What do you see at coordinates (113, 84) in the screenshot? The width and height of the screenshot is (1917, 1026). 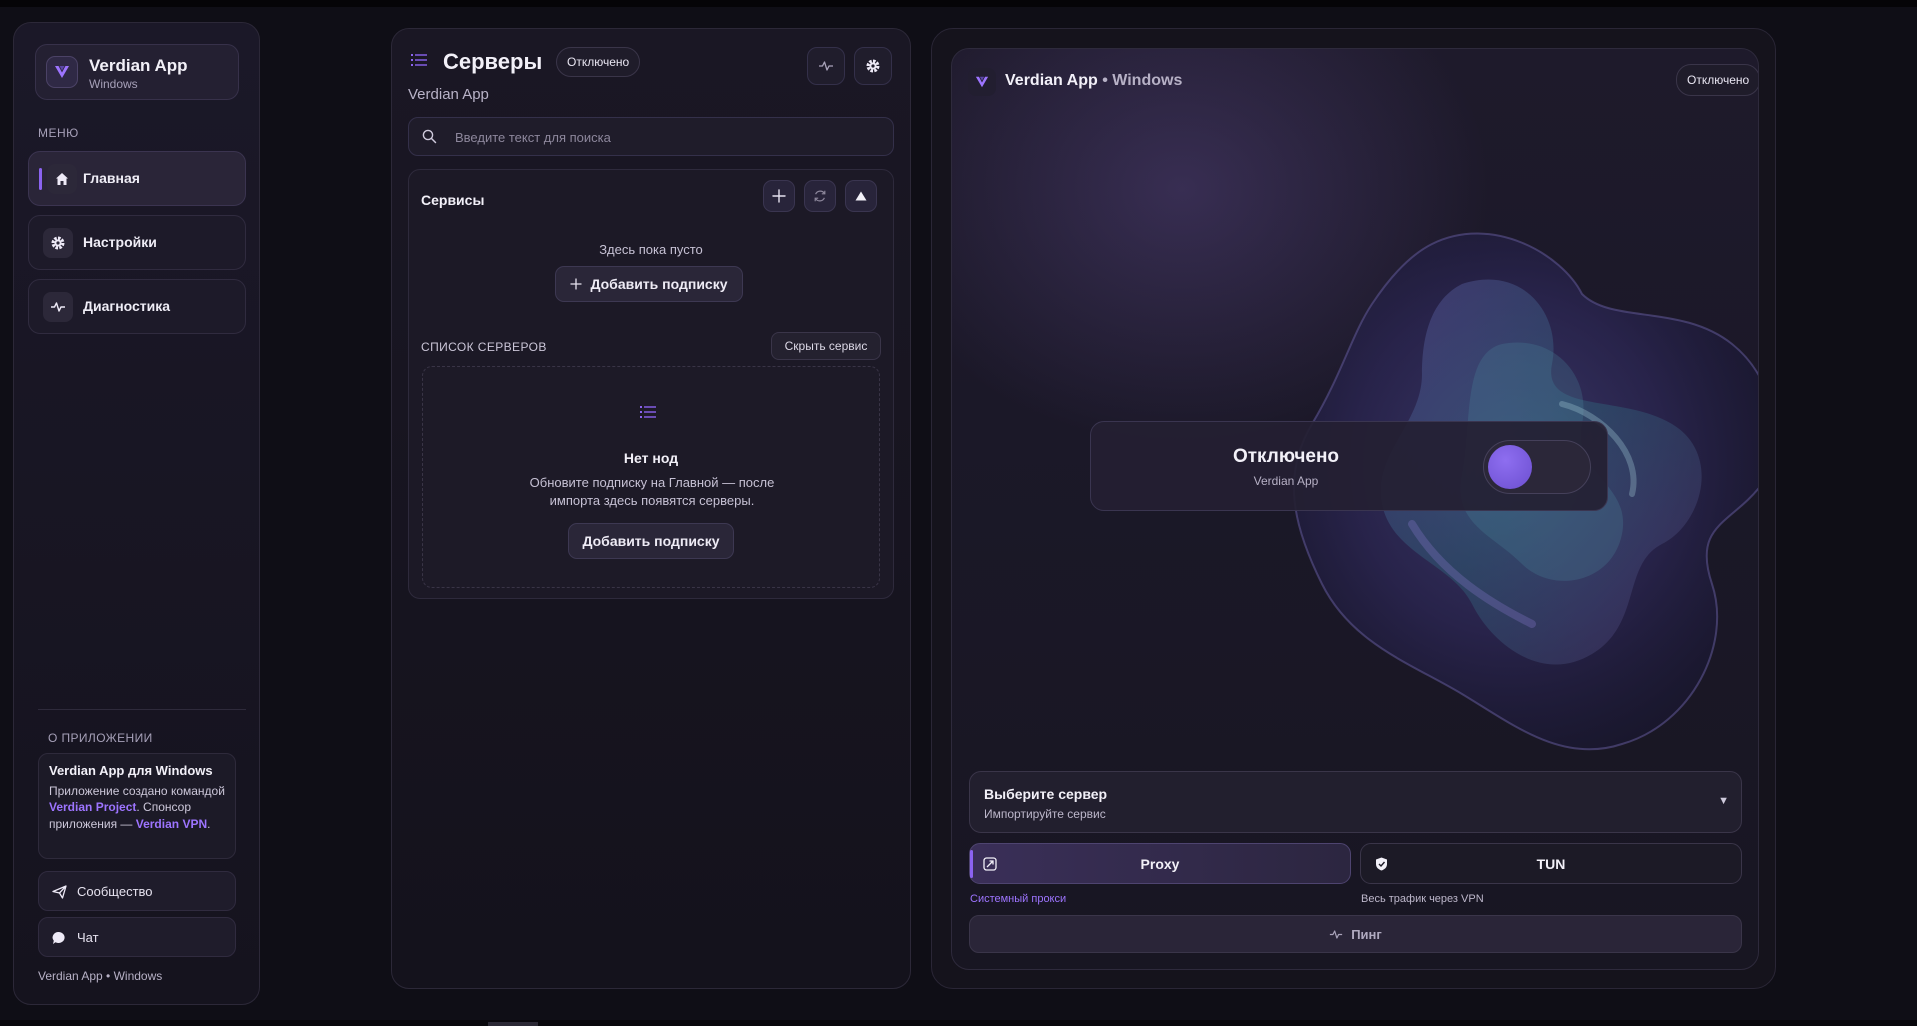 I see `brand-sub: Windows` at bounding box center [113, 84].